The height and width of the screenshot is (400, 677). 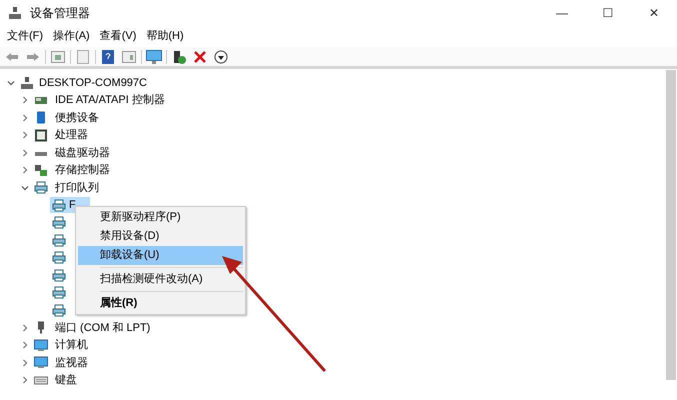 What do you see at coordinates (77, 118) in the screenshot?
I see `tree-item: 便携设备` at bounding box center [77, 118].